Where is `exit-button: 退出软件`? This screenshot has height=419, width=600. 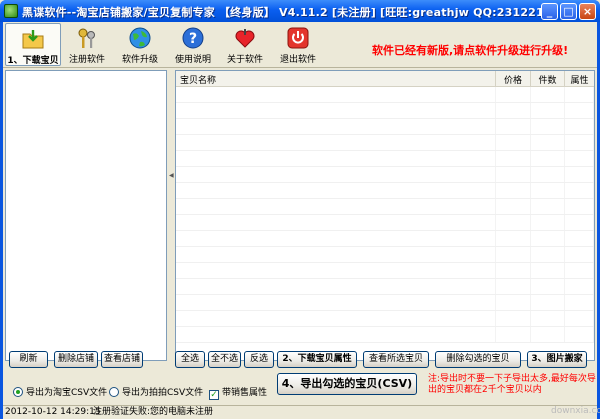
exit-button: 退出软件 is located at coordinates (298, 44).